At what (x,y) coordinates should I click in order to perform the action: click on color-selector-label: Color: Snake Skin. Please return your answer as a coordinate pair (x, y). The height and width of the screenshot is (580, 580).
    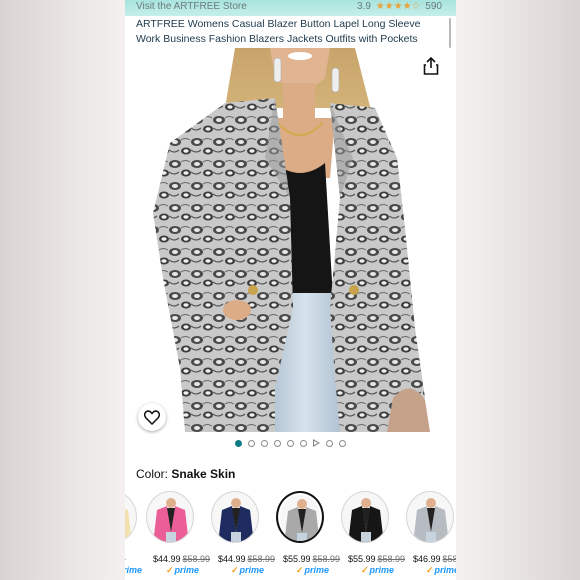
    Looking at the image, I should click on (185, 474).